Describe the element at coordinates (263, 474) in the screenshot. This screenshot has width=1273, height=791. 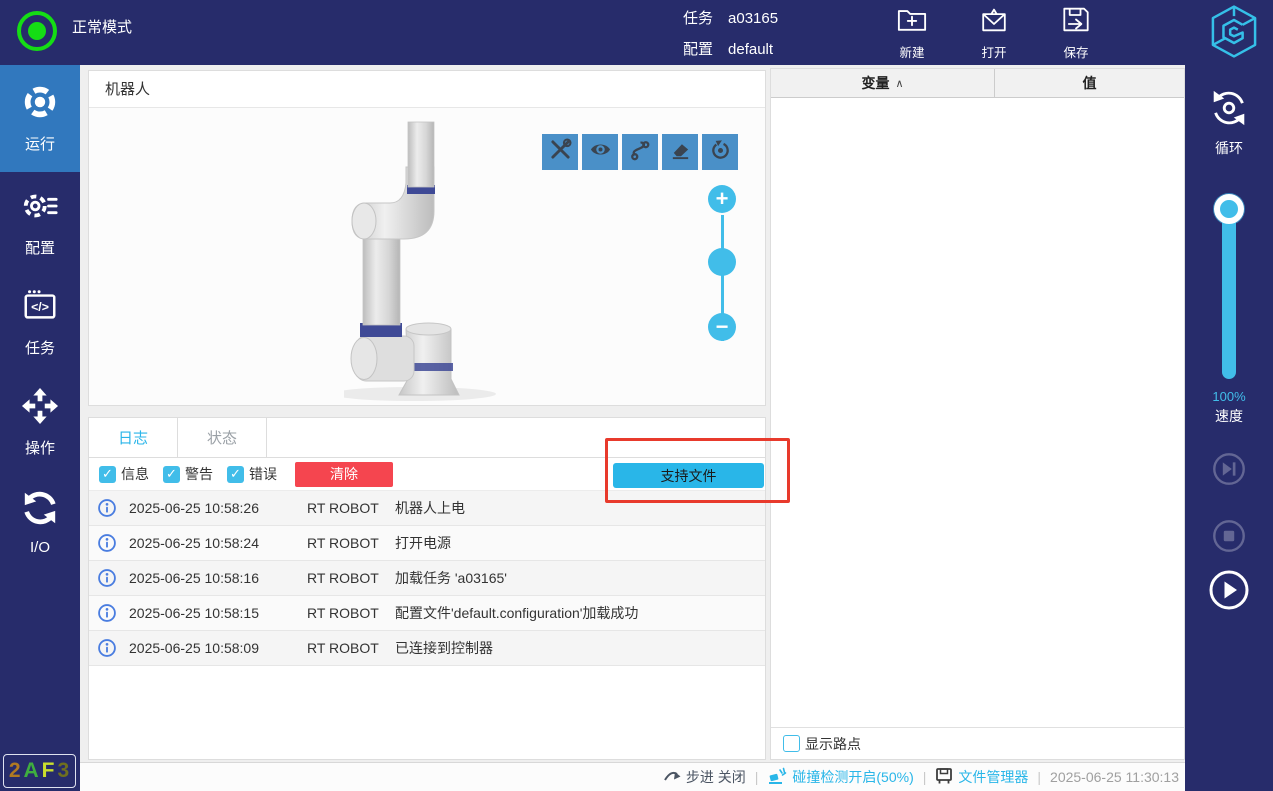
I see `error-filter-label: 错误` at that location.